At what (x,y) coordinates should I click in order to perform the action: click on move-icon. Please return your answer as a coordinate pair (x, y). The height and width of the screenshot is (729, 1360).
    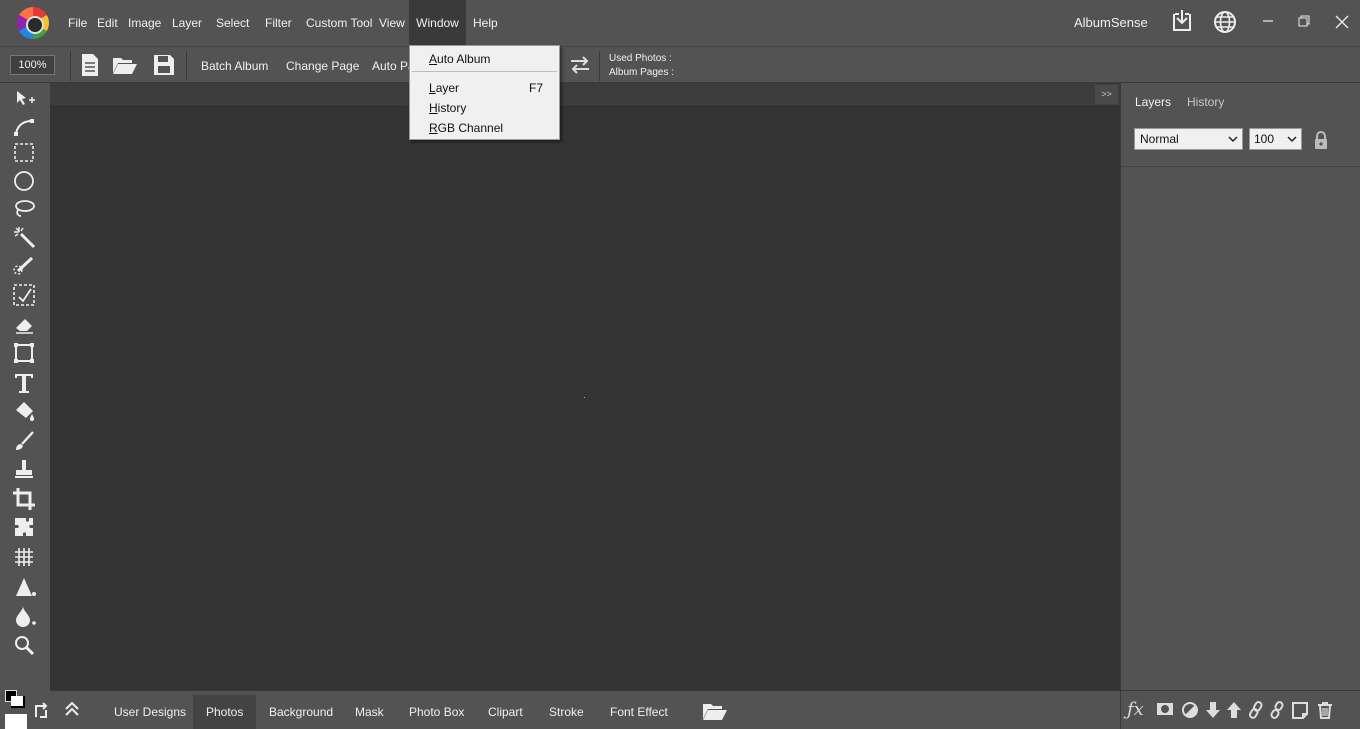
    Looking at the image, I should click on (25, 99).